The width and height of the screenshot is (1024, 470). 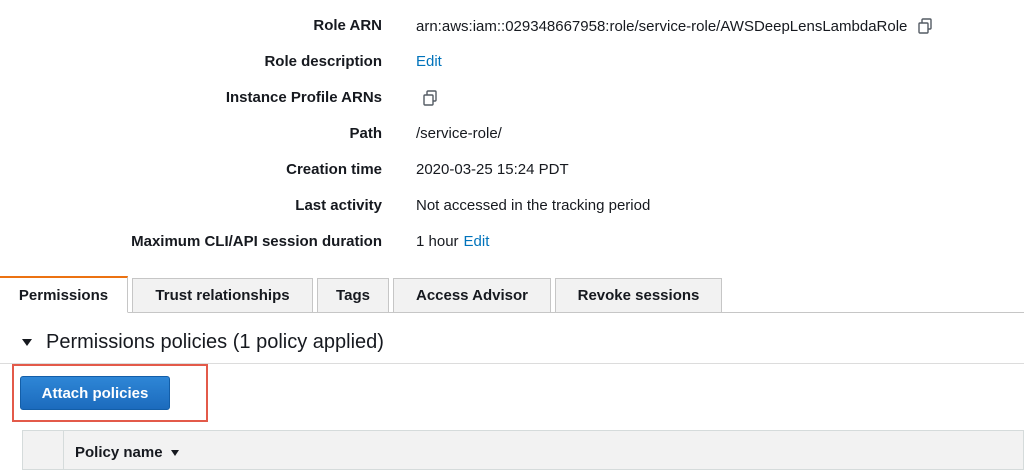 What do you see at coordinates (523, 450) in the screenshot?
I see `policies-table-header: Policy name` at bounding box center [523, 450].